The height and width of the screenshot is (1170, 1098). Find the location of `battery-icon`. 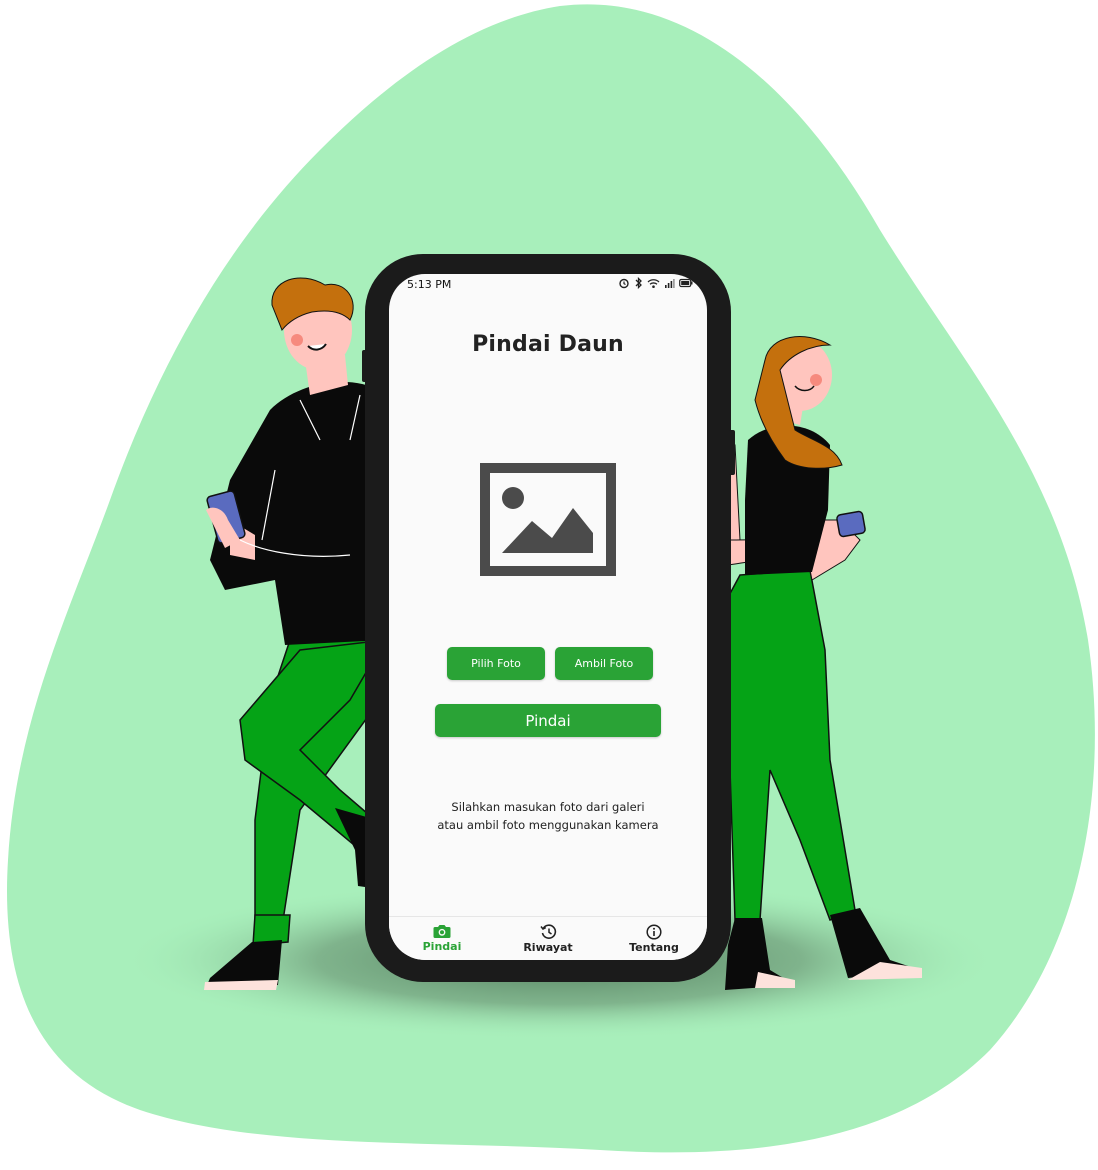

battery-icon is located at coordinates (686, 283).